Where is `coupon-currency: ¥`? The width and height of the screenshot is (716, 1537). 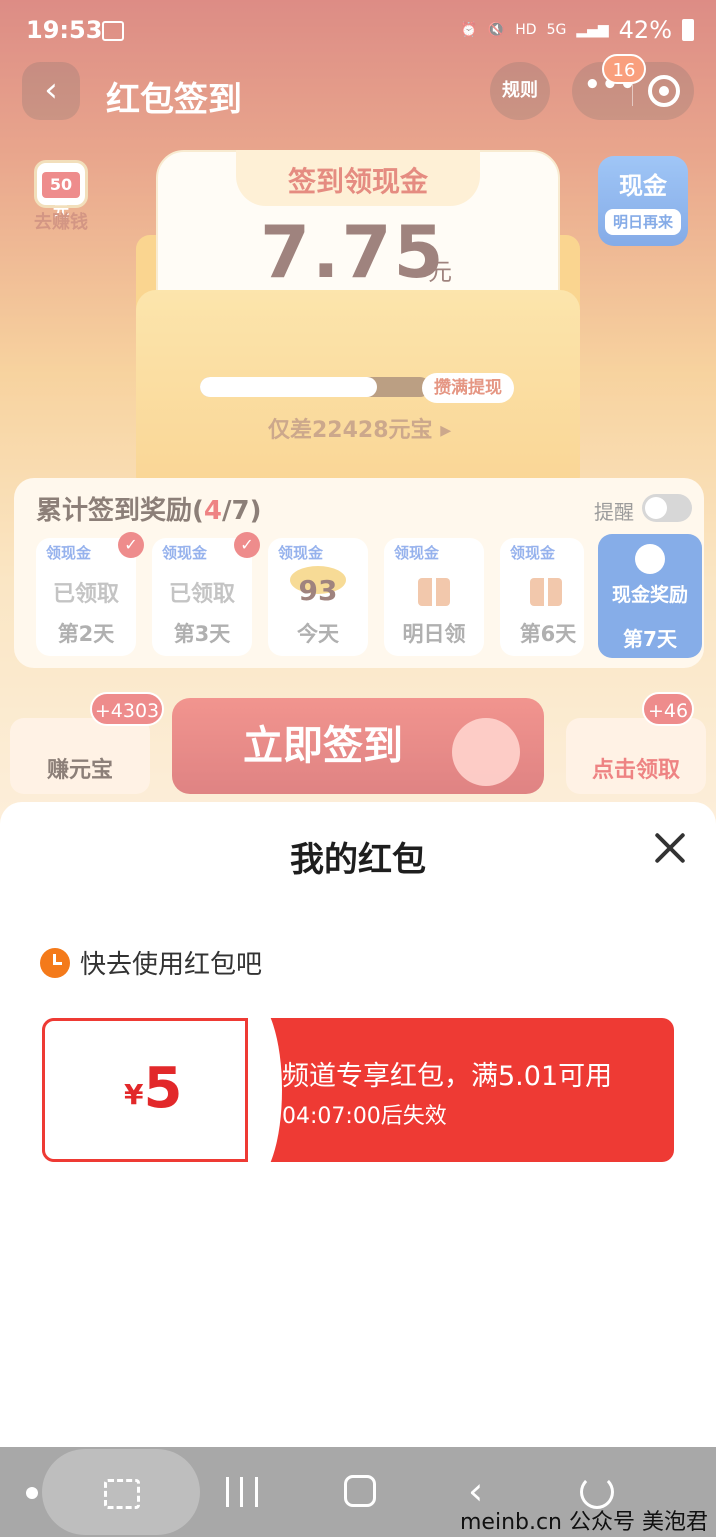
coupon-currency: ¥ is located at coordinates (134, 1094).